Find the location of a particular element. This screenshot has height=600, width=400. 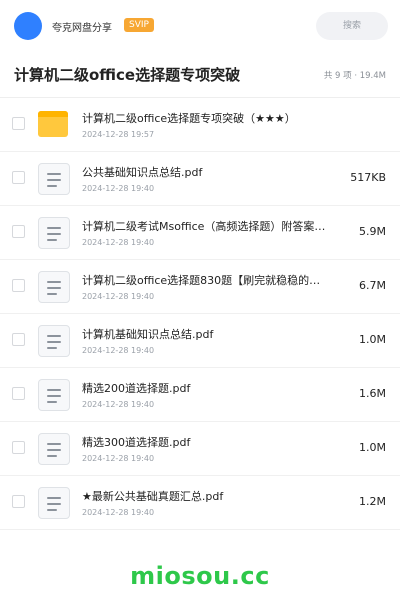

svip-badge: SVIP is located at coordinates (139, 25).